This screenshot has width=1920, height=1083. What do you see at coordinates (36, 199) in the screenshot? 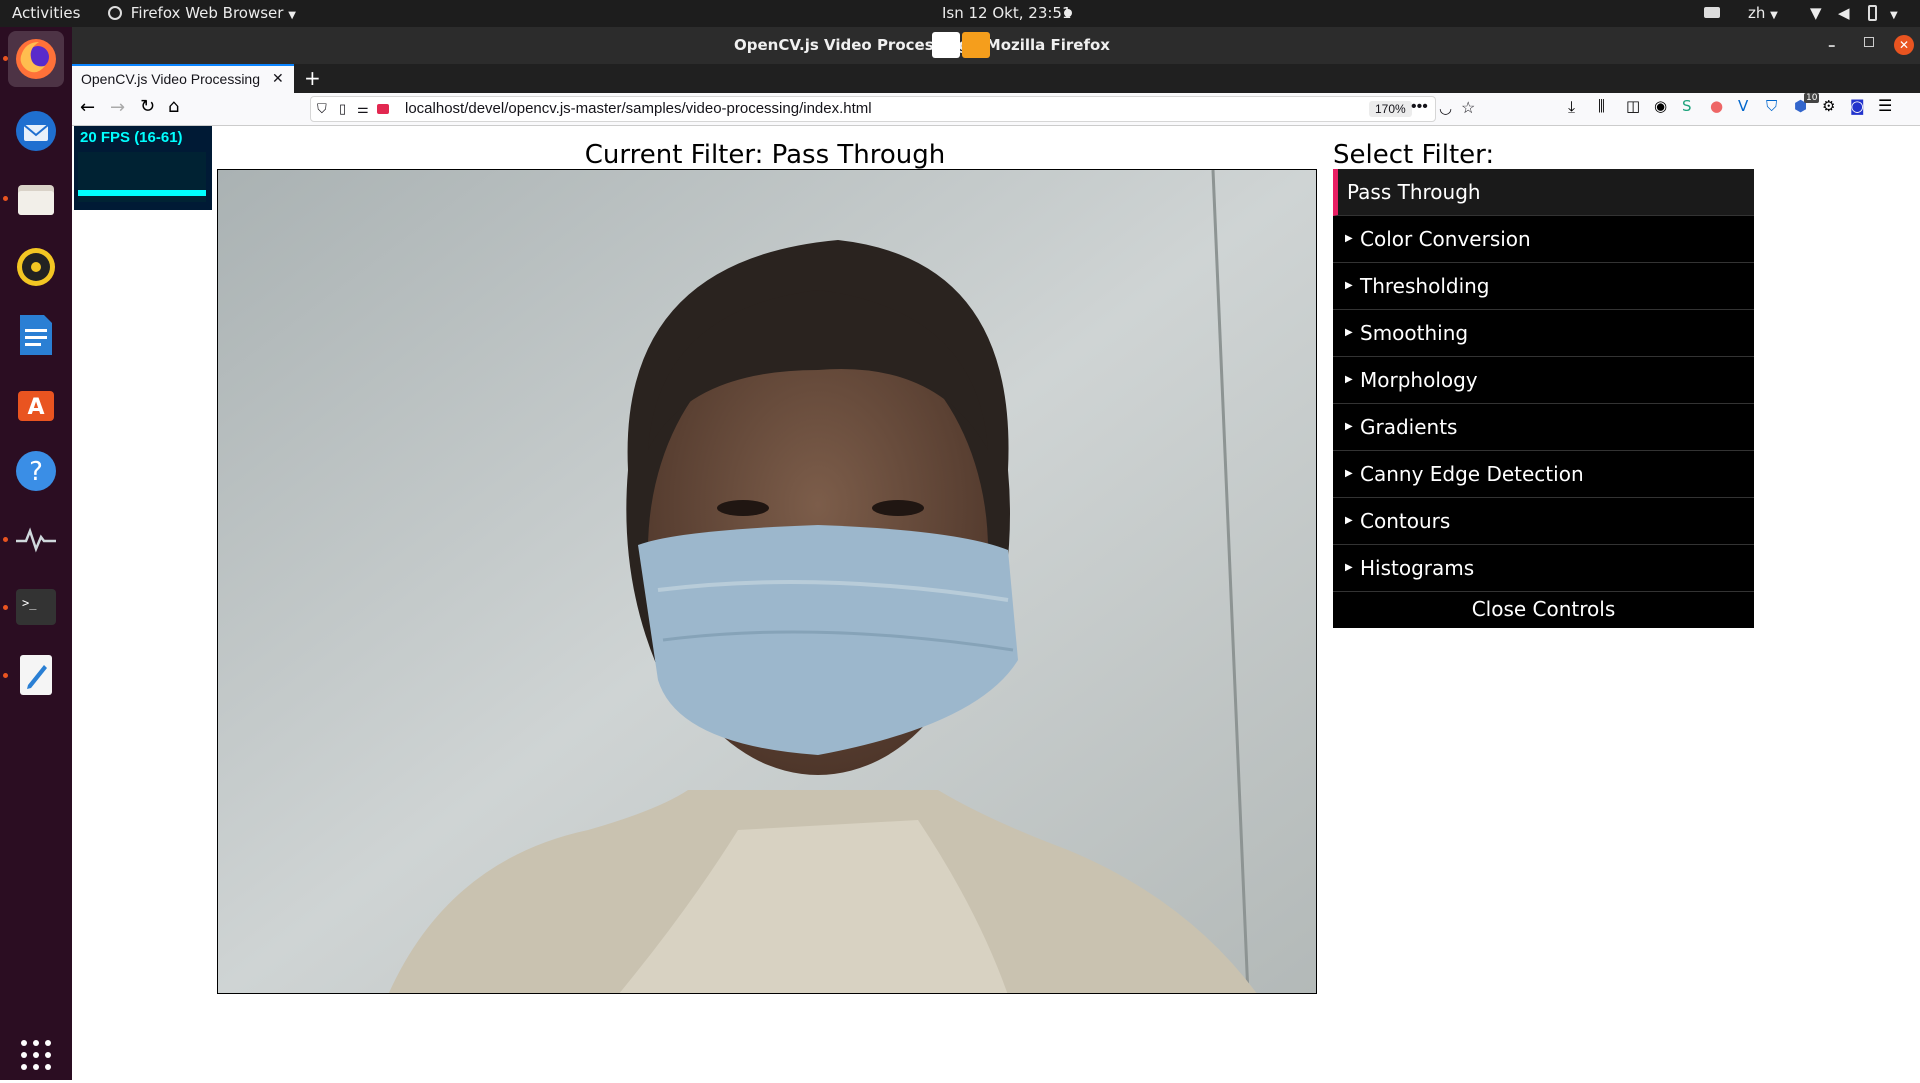
I see `dock-files` at bounding box center [36, 199].